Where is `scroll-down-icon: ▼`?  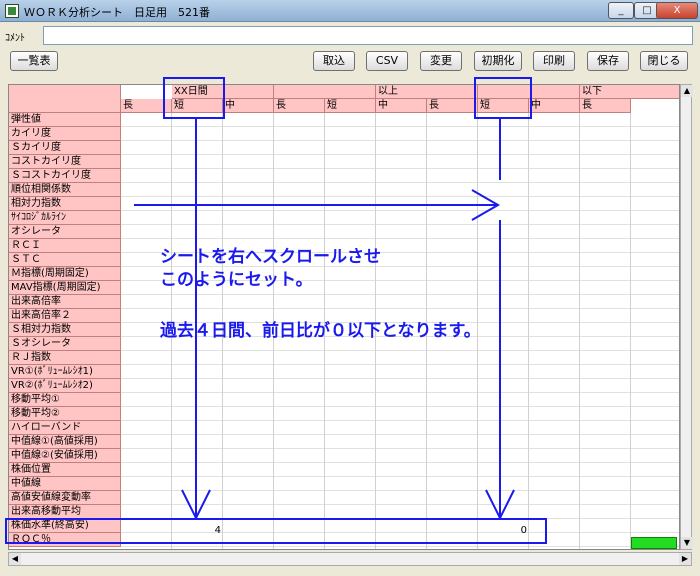
scroll-down-icon: ▼ is located at coordinates (687, 543).